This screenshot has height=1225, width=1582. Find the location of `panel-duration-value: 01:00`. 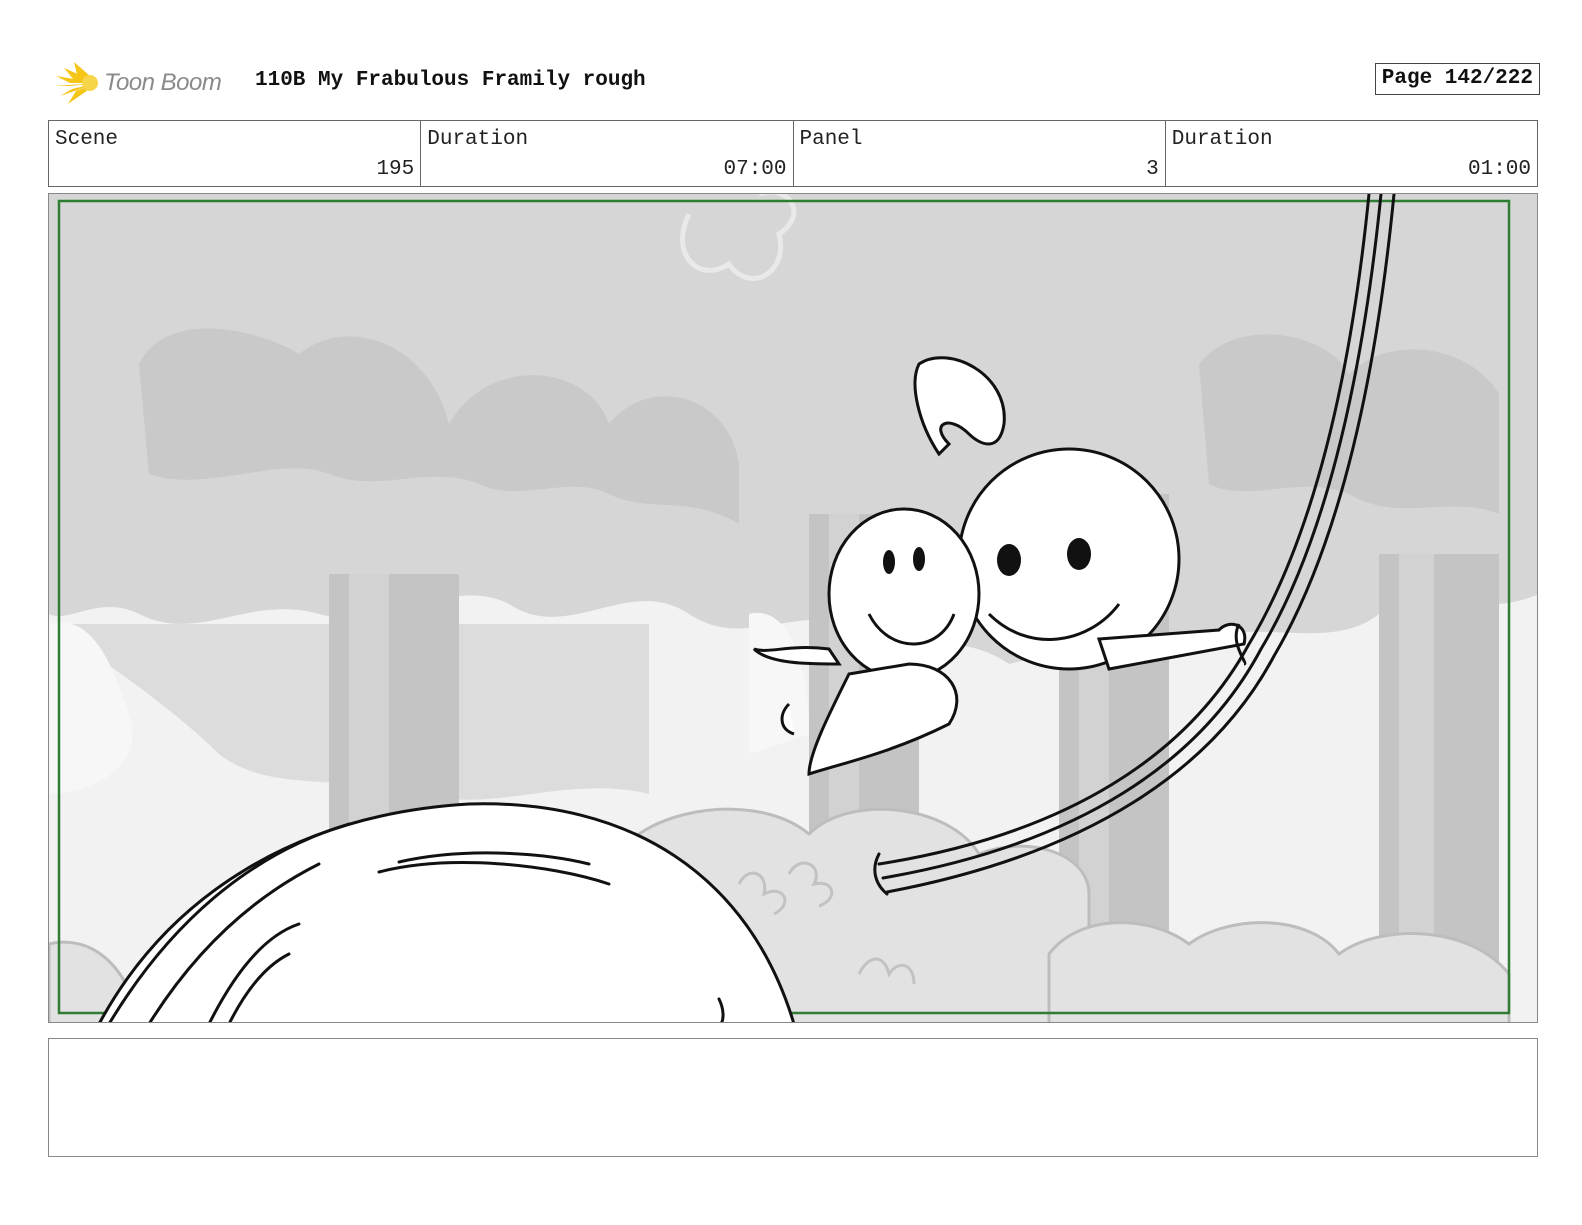

panel-duration-value: 01:00 is located at coordinates (1499, 169).